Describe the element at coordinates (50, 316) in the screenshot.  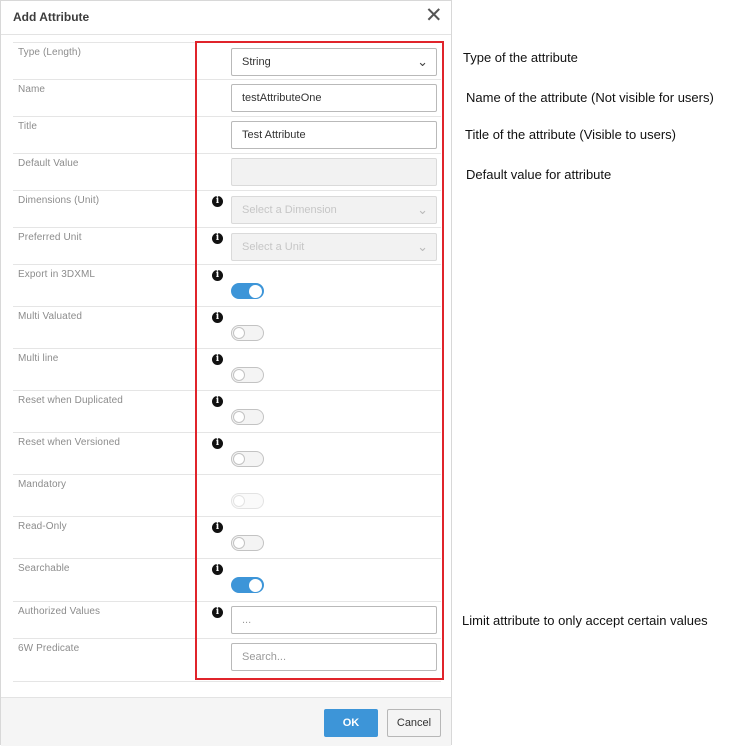
I see `multi-valuated-label: Multi Valuated` at that location.